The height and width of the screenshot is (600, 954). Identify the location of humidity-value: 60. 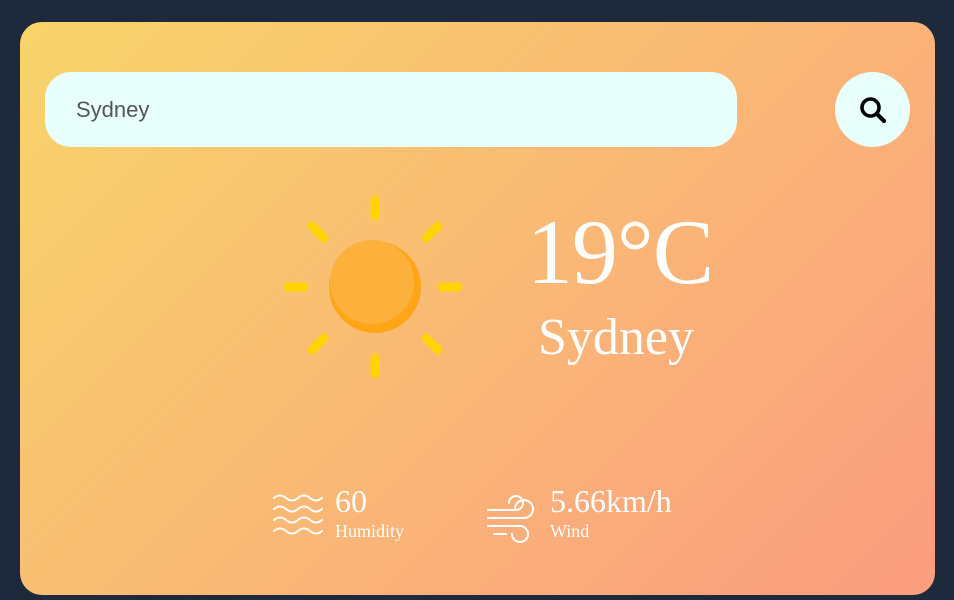
(351, 501).